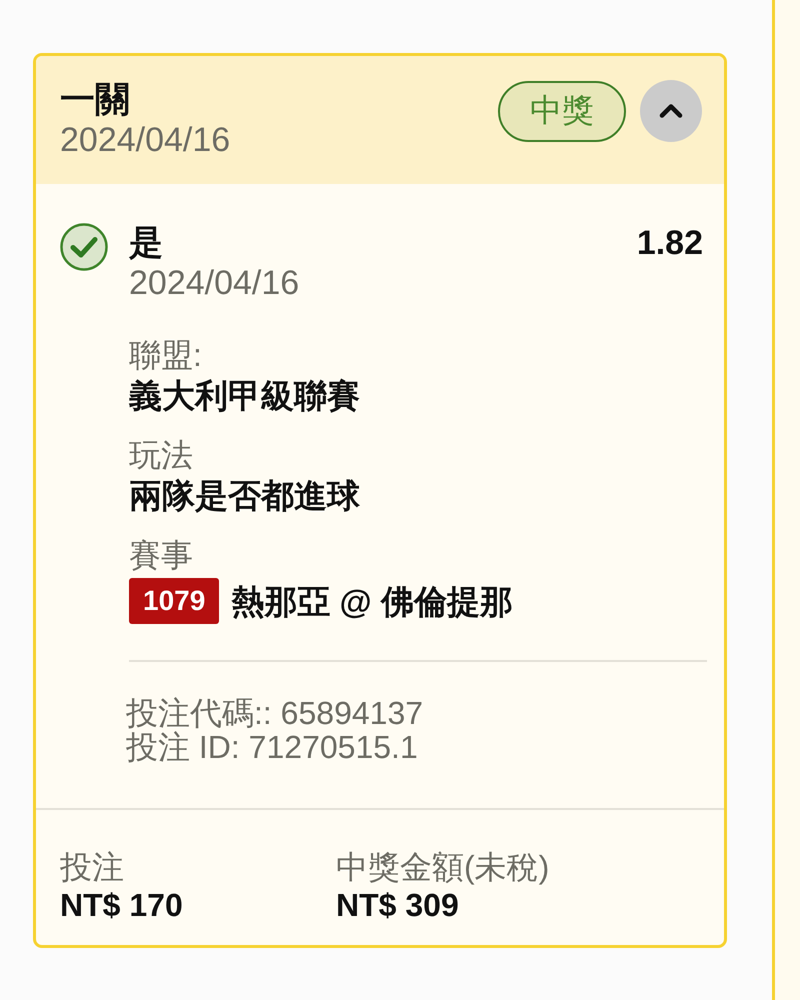  I want to click on status-badge: 中獎, so click(562, 111).